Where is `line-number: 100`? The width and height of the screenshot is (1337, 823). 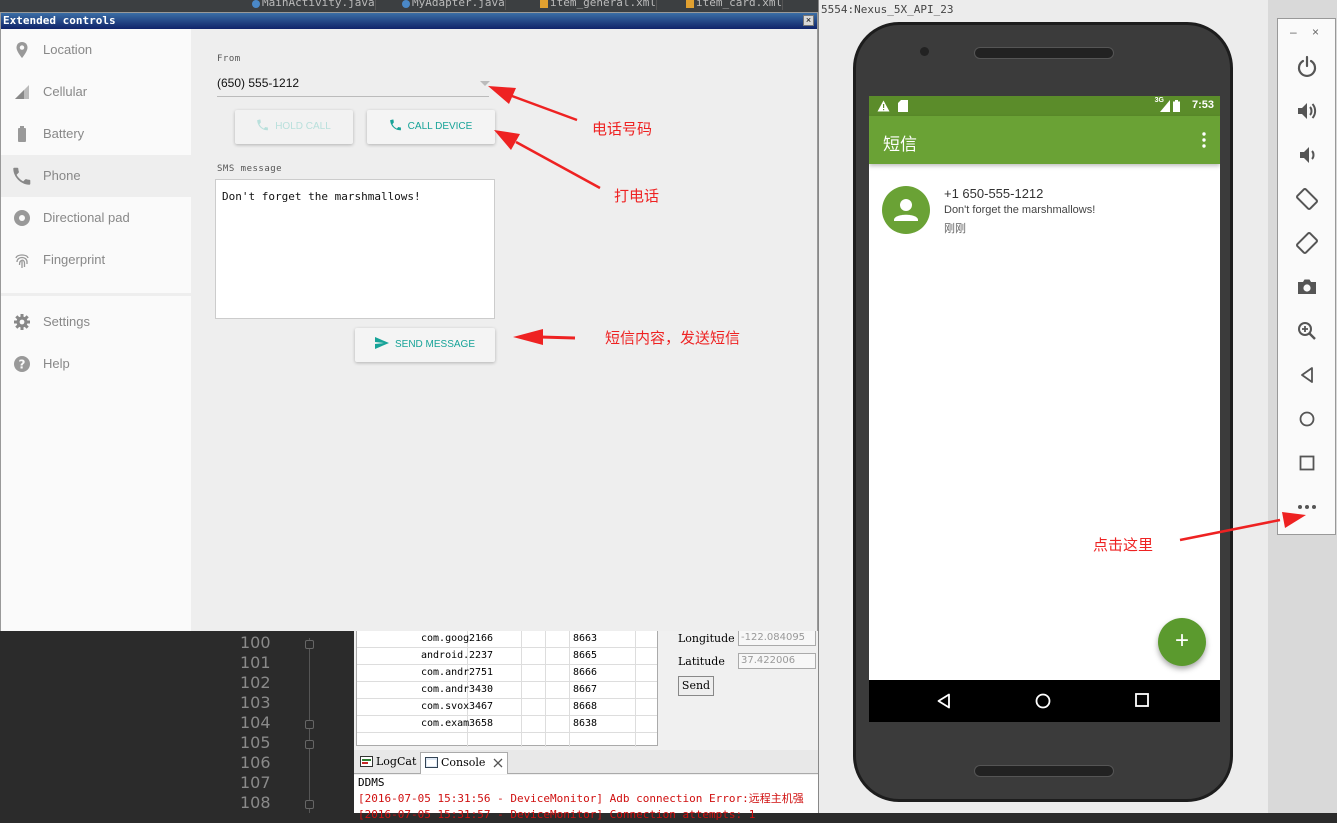 line-number: 100 is located at coordinates (255, 642).